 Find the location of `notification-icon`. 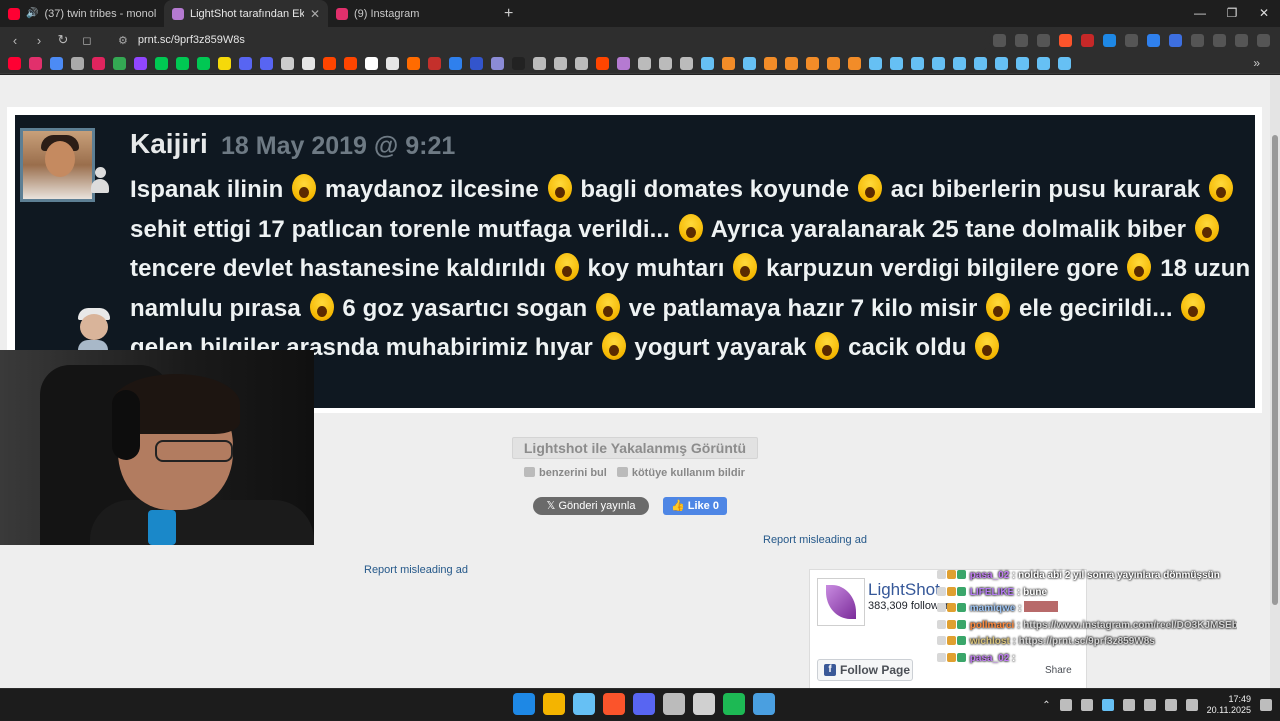

notification-icon is located at coordinates (1266, 705).